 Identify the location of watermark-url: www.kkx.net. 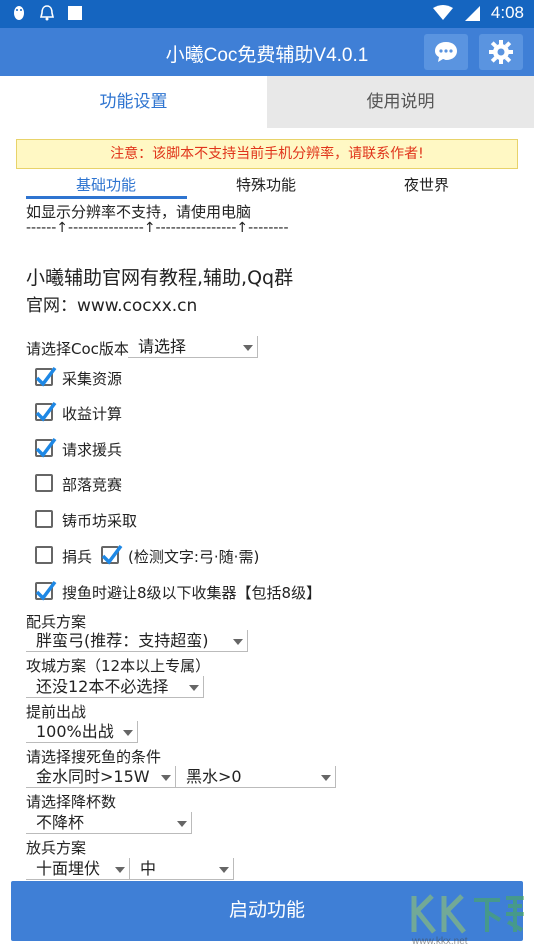
(440, 941).